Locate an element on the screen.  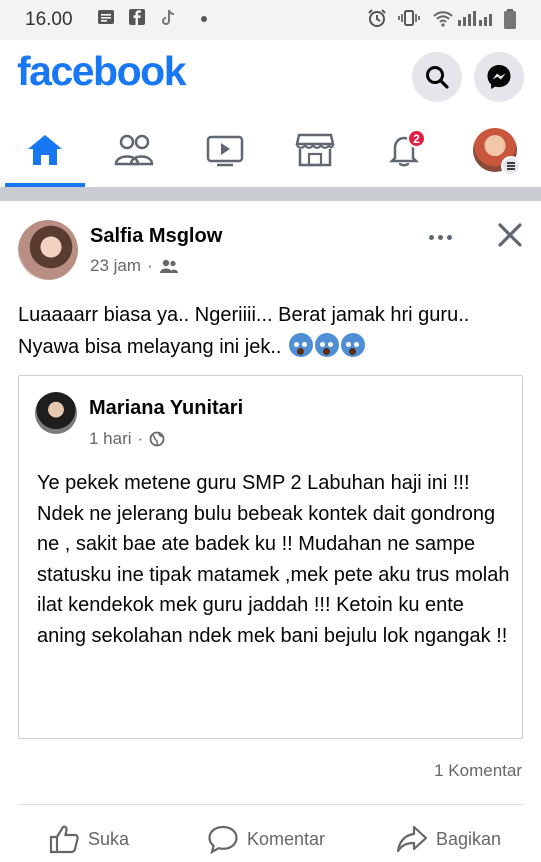
home-icon is located at coordinates (45, 150).